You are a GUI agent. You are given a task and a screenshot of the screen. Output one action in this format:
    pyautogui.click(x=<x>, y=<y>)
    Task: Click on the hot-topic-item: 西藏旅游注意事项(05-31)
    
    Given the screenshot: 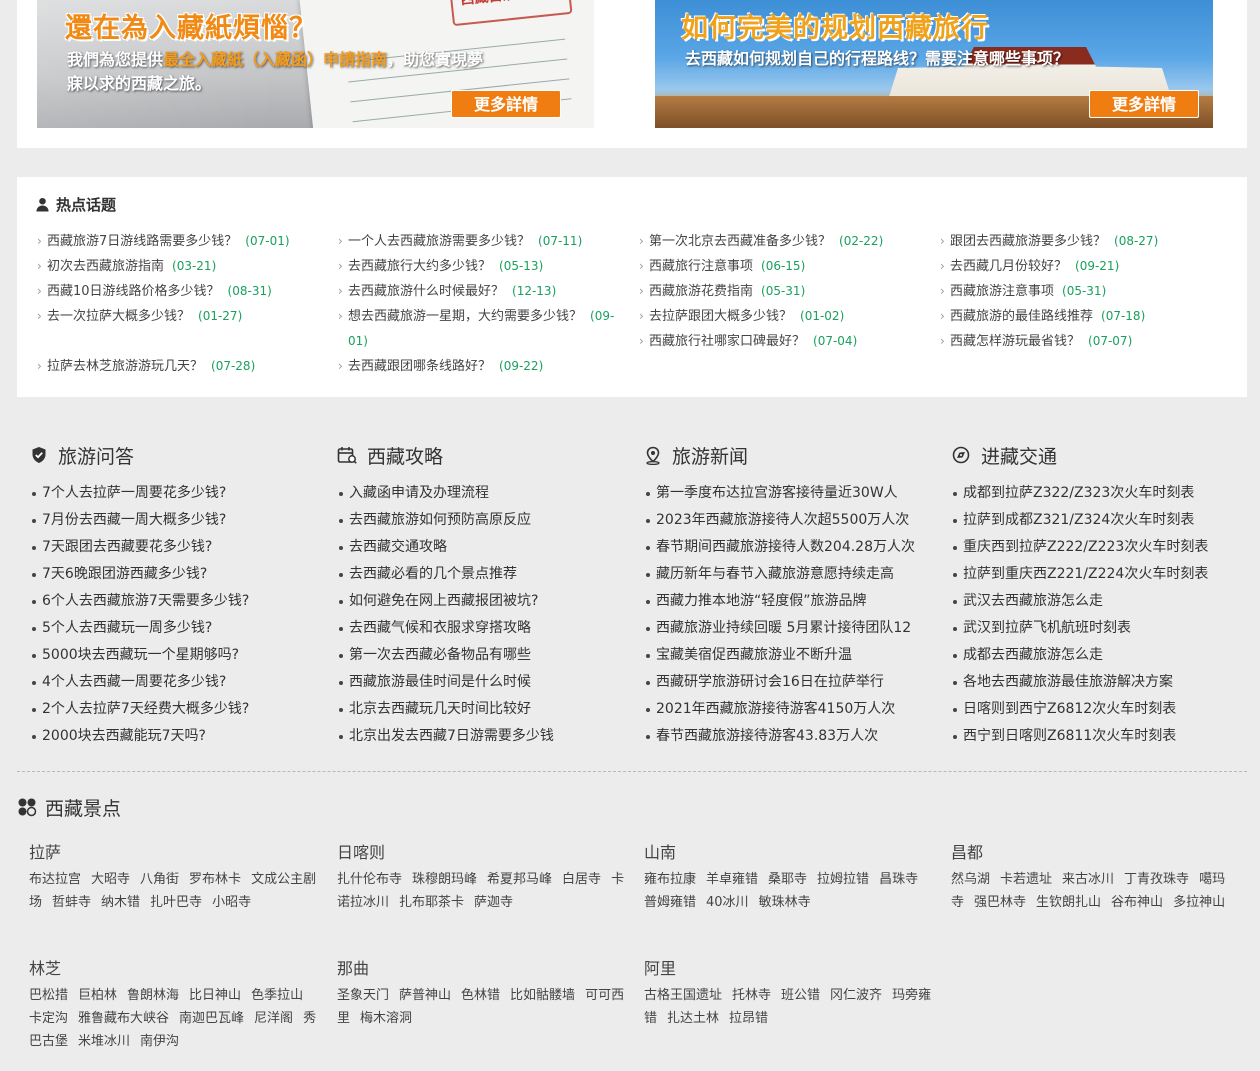 What is the action you would take?
    pyautogui.click(x=1083, y=291)
    